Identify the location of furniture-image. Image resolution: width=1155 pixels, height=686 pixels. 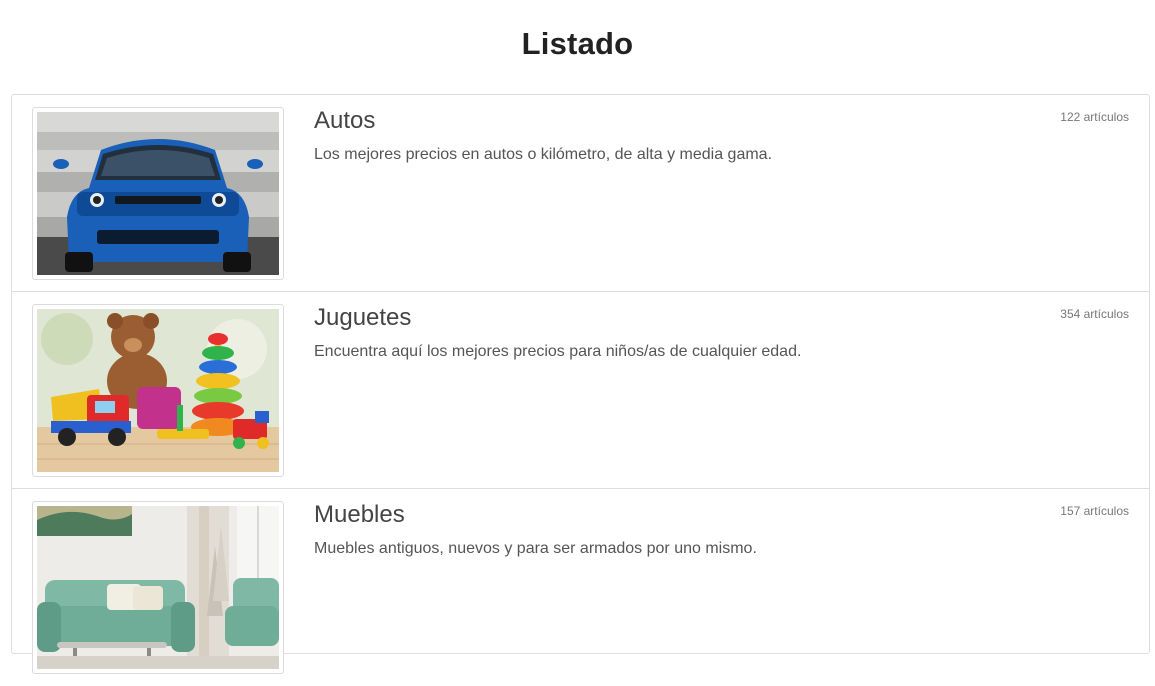
(158, 587).